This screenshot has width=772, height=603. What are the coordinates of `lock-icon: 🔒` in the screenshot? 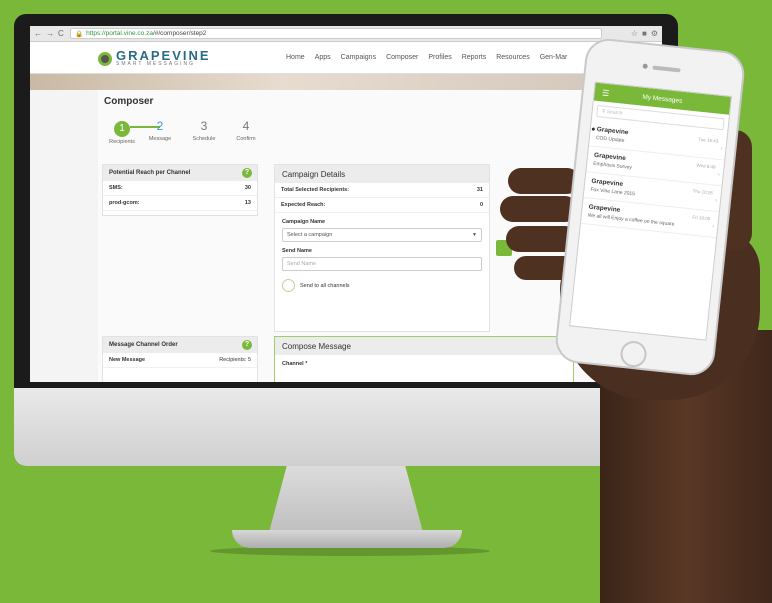 It's located at (79, 34).